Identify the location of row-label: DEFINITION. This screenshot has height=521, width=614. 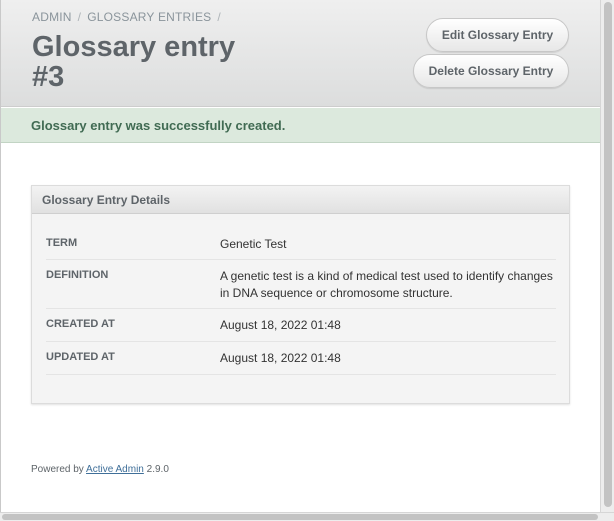
(77, 275).